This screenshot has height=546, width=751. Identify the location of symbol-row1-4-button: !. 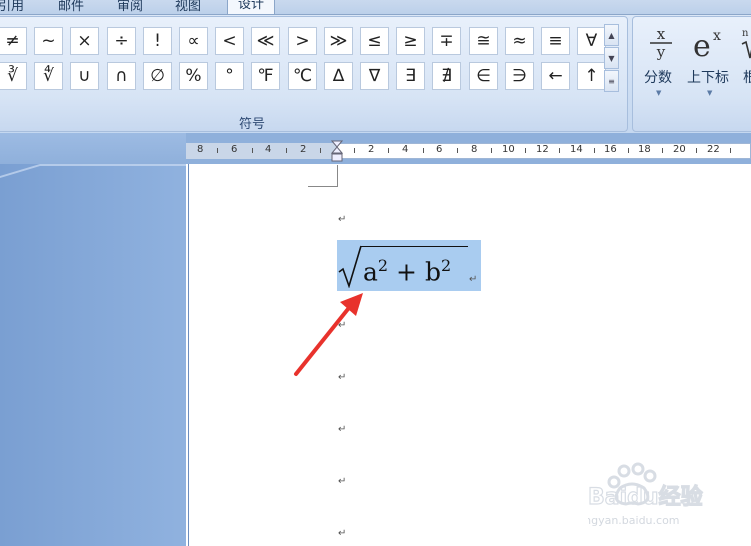
(157, 41).